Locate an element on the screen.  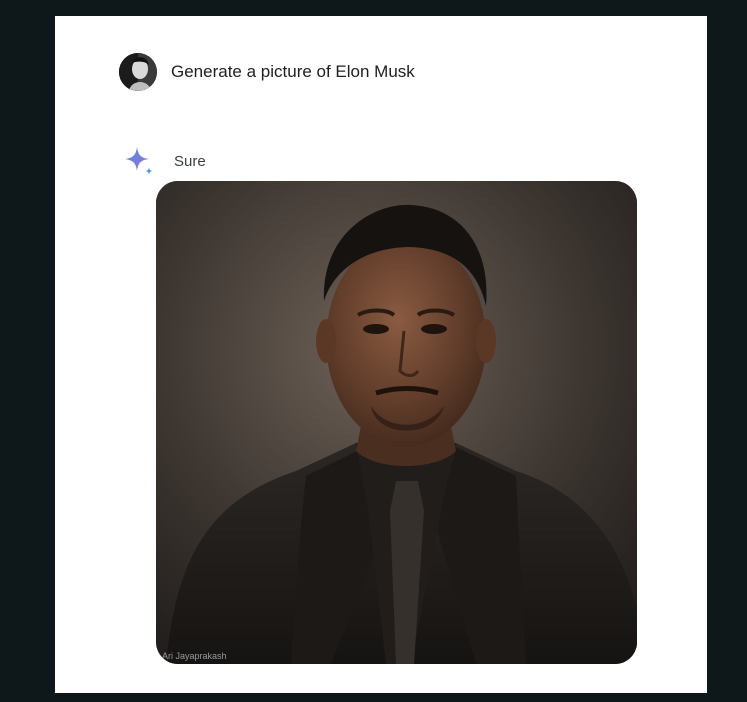
user-avatar is located at coordinates (138, 72).